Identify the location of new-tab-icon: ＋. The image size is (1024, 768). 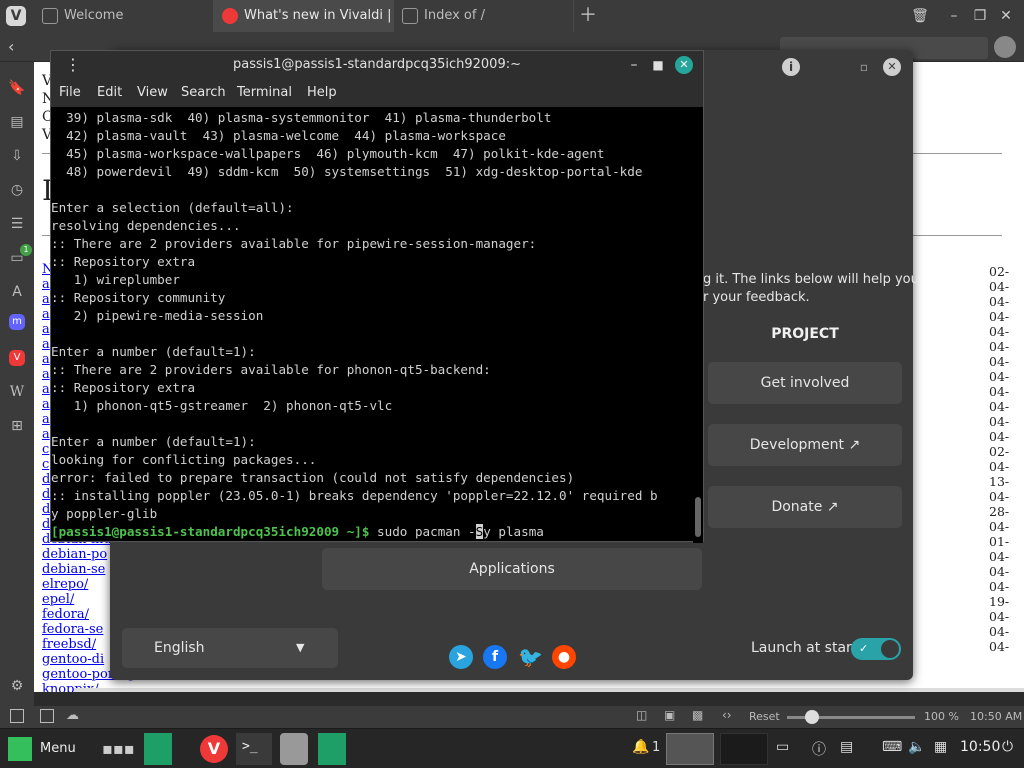
(588, 16).